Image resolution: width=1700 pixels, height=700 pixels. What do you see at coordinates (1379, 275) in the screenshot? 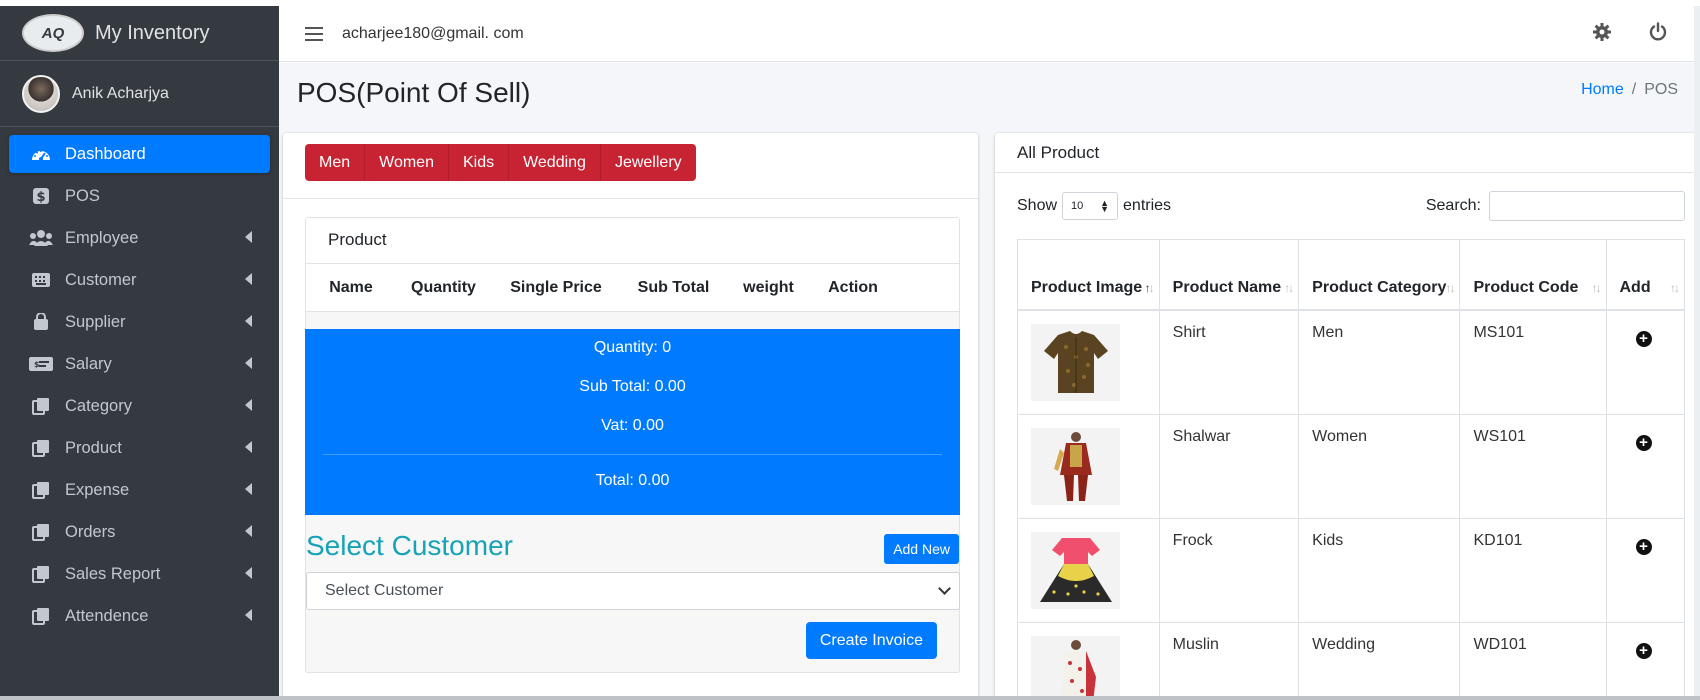
I see `column-header-product-category: Product Category ↑↓` at bounding box center [1379, 275].